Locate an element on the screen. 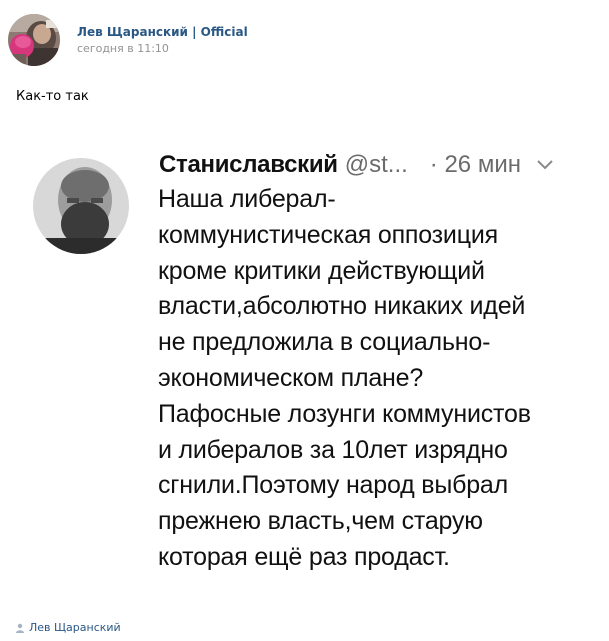 This screenshot has height=641, width=609. tweet-avatar is located at coordinates (81, 206).